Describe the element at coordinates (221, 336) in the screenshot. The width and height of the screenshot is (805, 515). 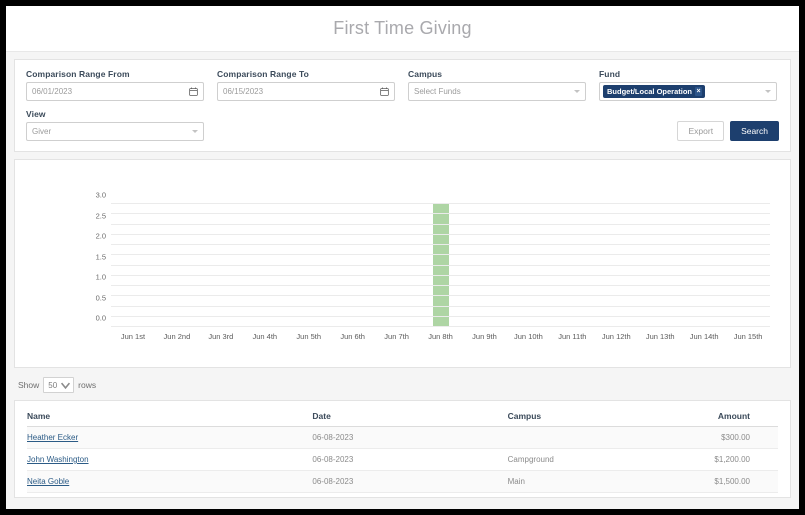
I see `chart-x-tick: Jun 3rd` at that location.